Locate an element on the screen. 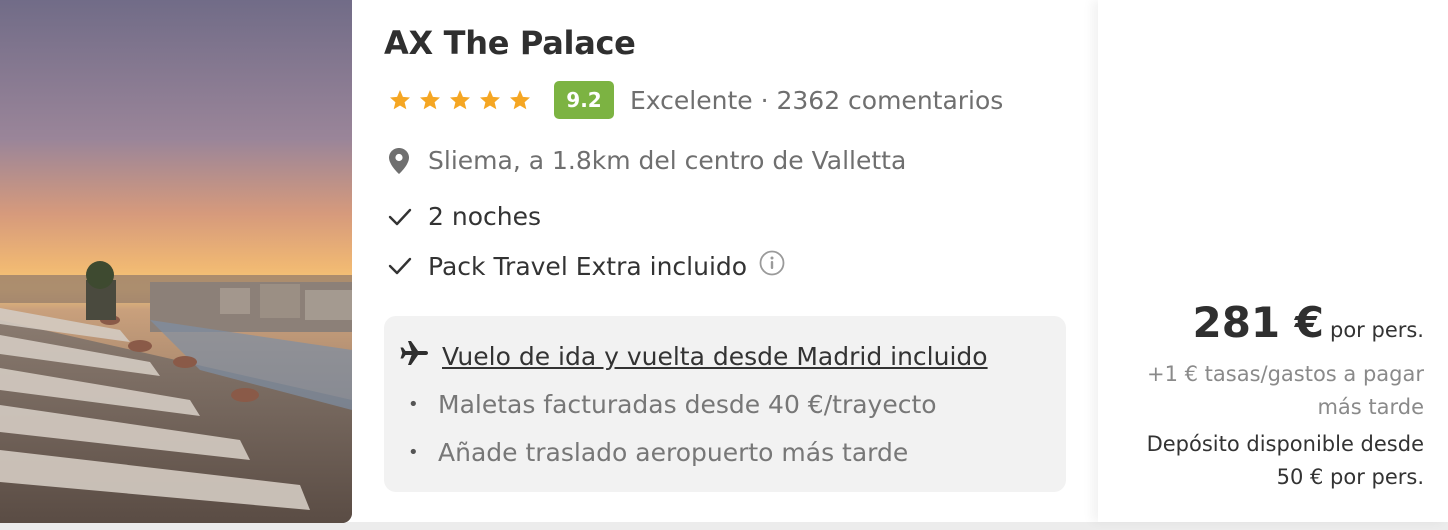 Image resolution: width=1448 pixels, height=530 pixels. score-badge: 9.2 is located at coordinates (584, 100).